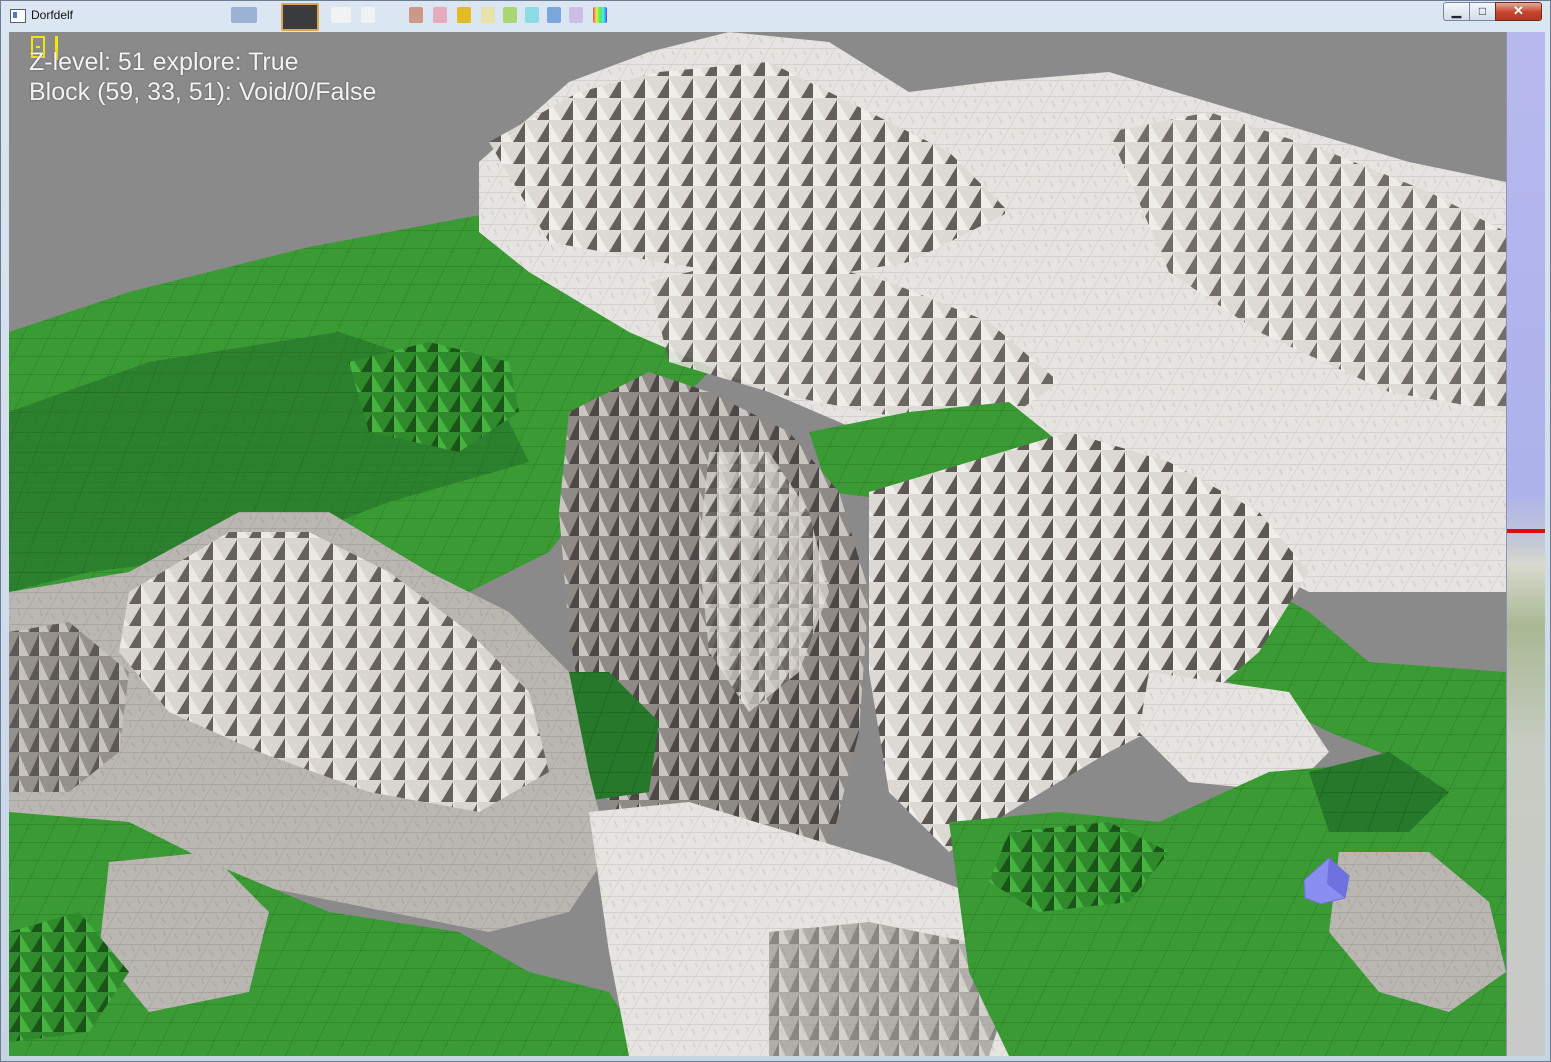  I want to click on zlevel-readout: Z-level: 51 explore: True, so click(164, 62).